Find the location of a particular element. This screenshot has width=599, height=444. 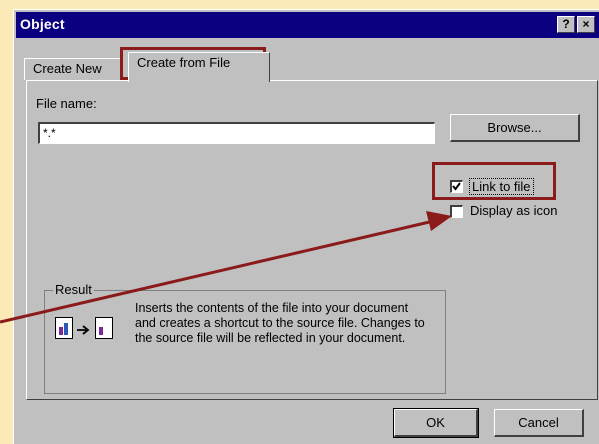

tab-create-new: Create New is located at coordinates (73, 69).